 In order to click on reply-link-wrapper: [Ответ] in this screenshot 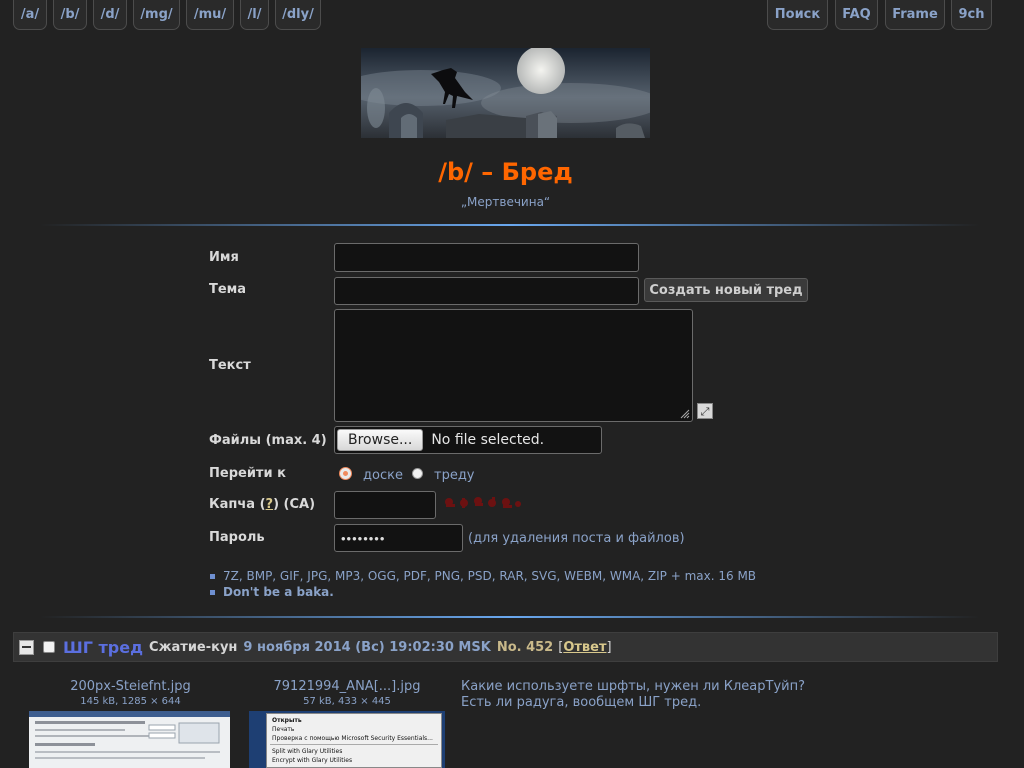, I will do `click(584, 647)`.